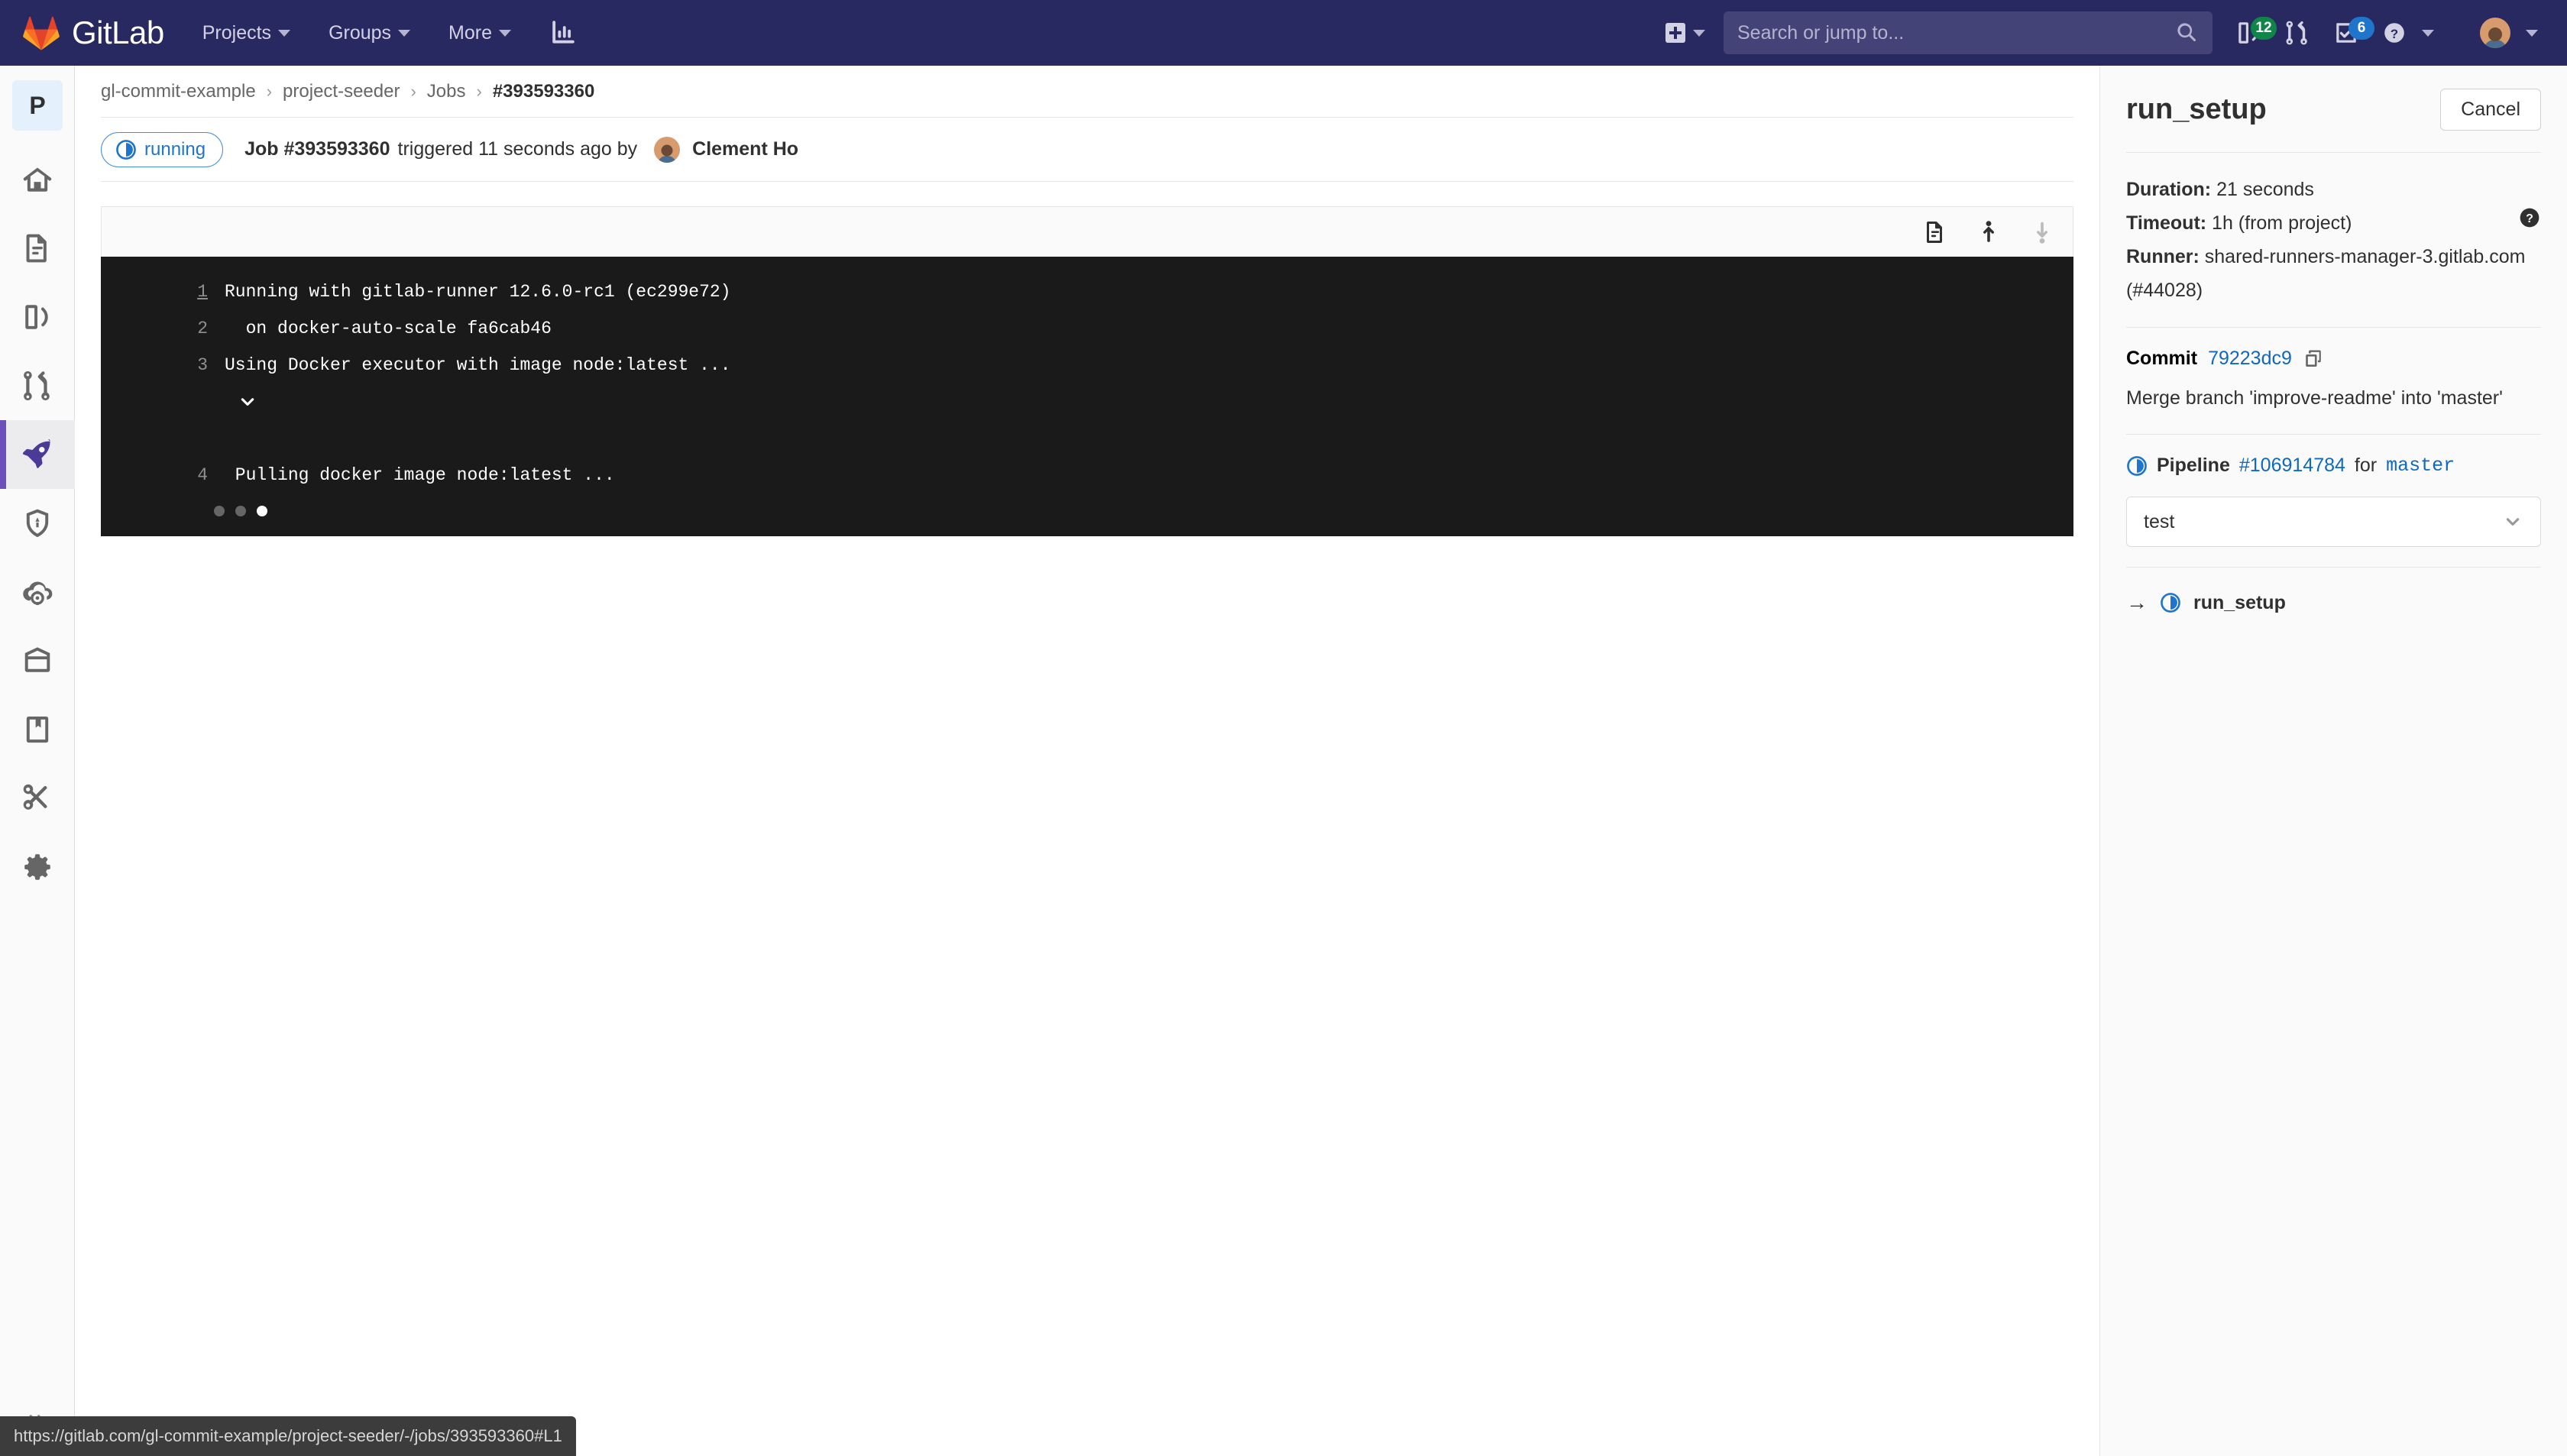 The width and height of the screenshot is (2567, 1456). What do you see at coordinates (37, 867) in the screenshot?
I see `sidebar-item-settings` at bounding box center [37, 867].